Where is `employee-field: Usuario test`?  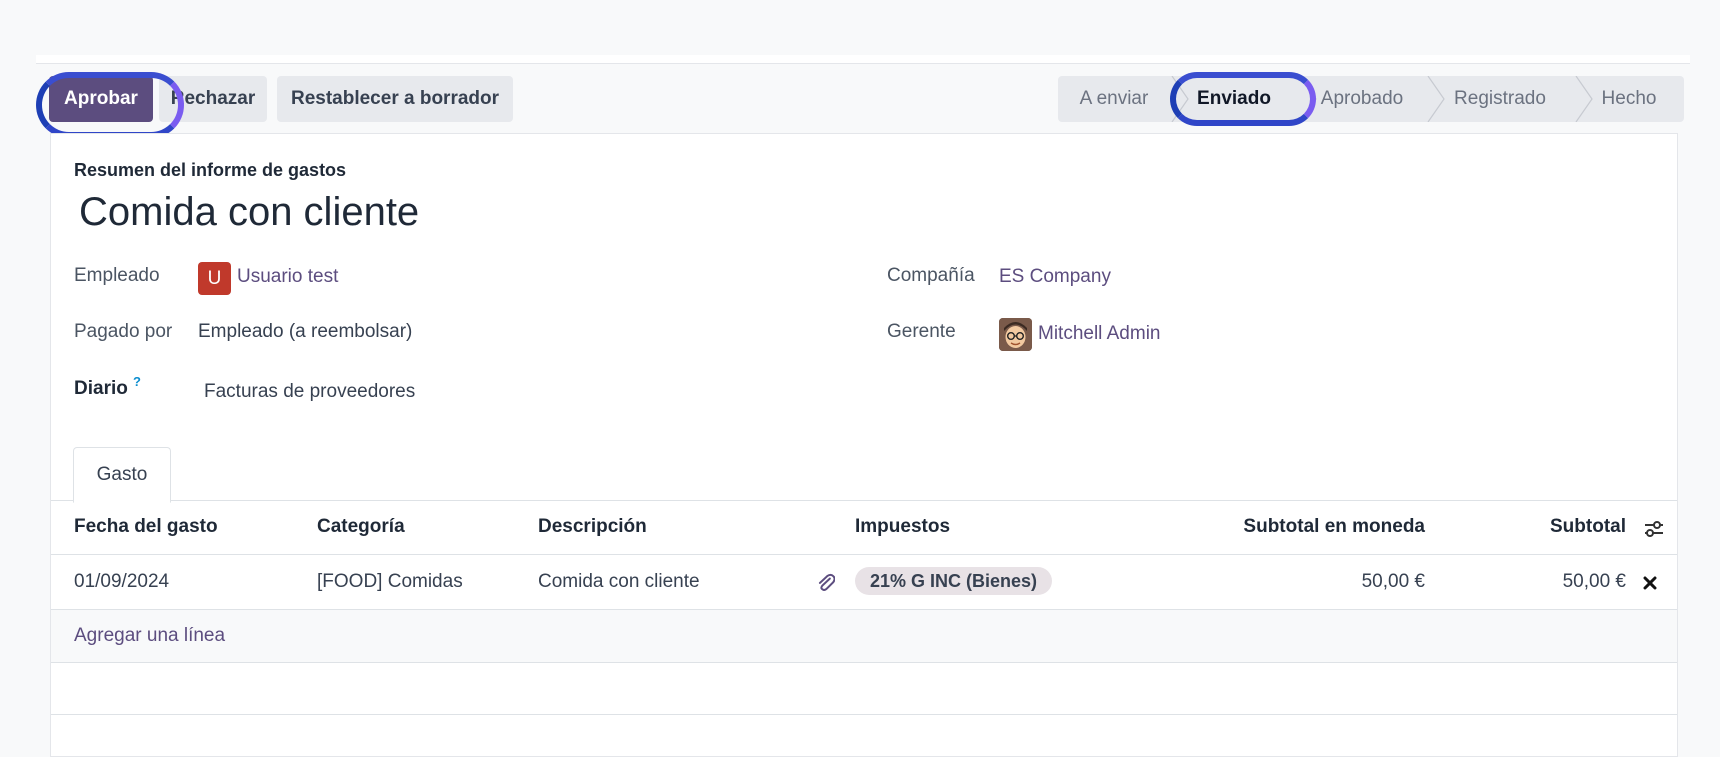 employee-field: Usuario test is located at coordinates (287, 277).